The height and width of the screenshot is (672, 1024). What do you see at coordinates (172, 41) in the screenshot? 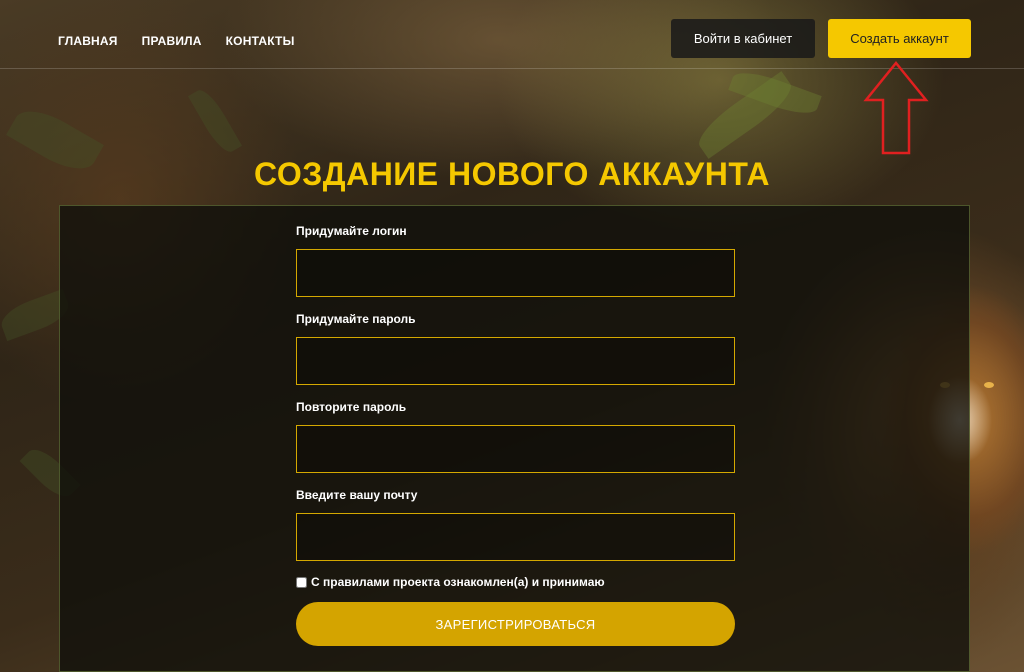
I see `nav-item-rules: ПРАВИЛА` at bounding box center [172, 41].